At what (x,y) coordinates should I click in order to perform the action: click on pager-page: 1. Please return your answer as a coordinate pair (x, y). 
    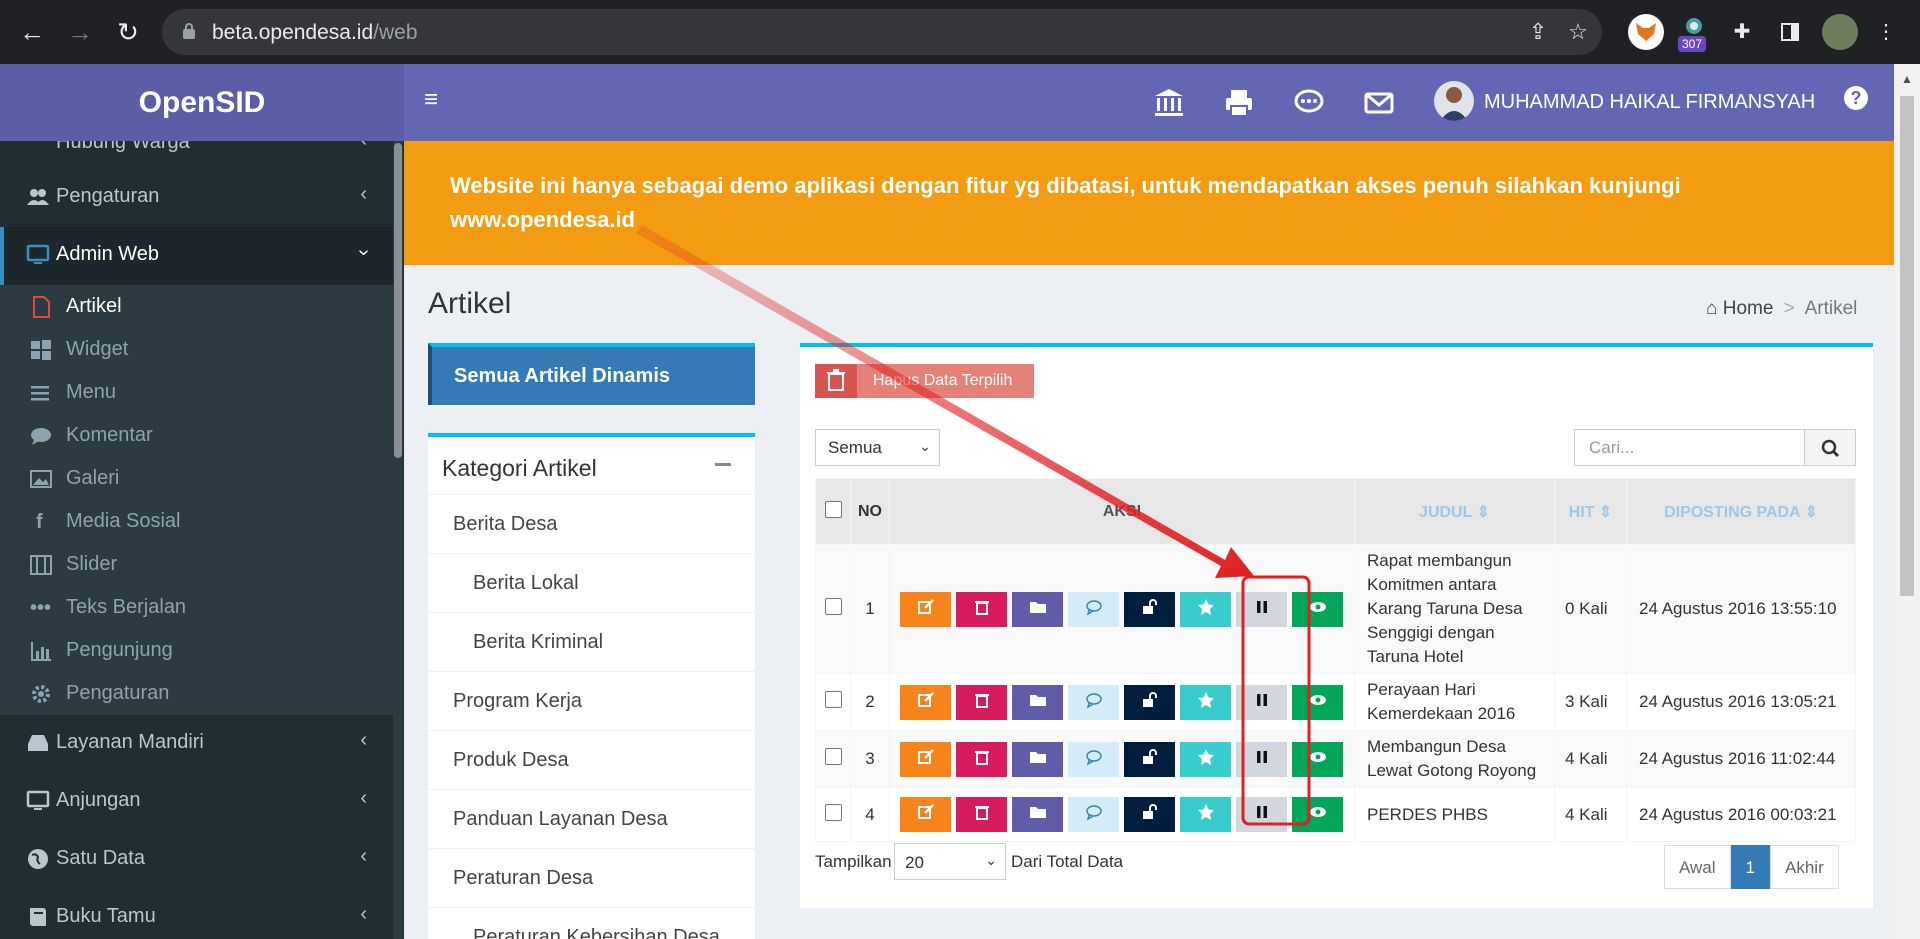
    Looking at the image, I should click on (1750, 867).